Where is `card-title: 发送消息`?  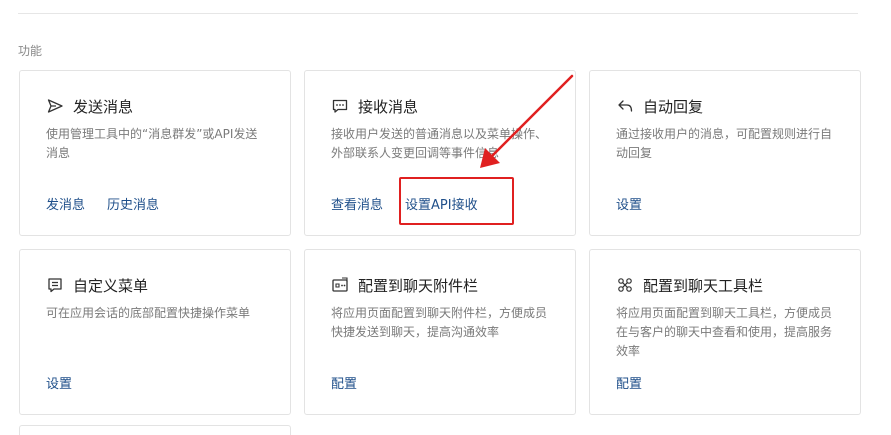
card-title: 发送消息 is located at coordinates (103, 106).